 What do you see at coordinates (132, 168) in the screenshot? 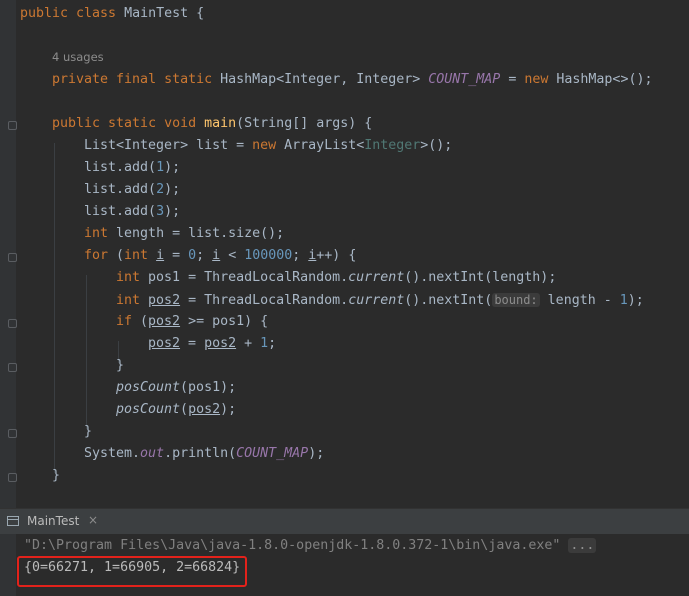
I see `code-line: list.add(1);` at bounding box center [132, 168].